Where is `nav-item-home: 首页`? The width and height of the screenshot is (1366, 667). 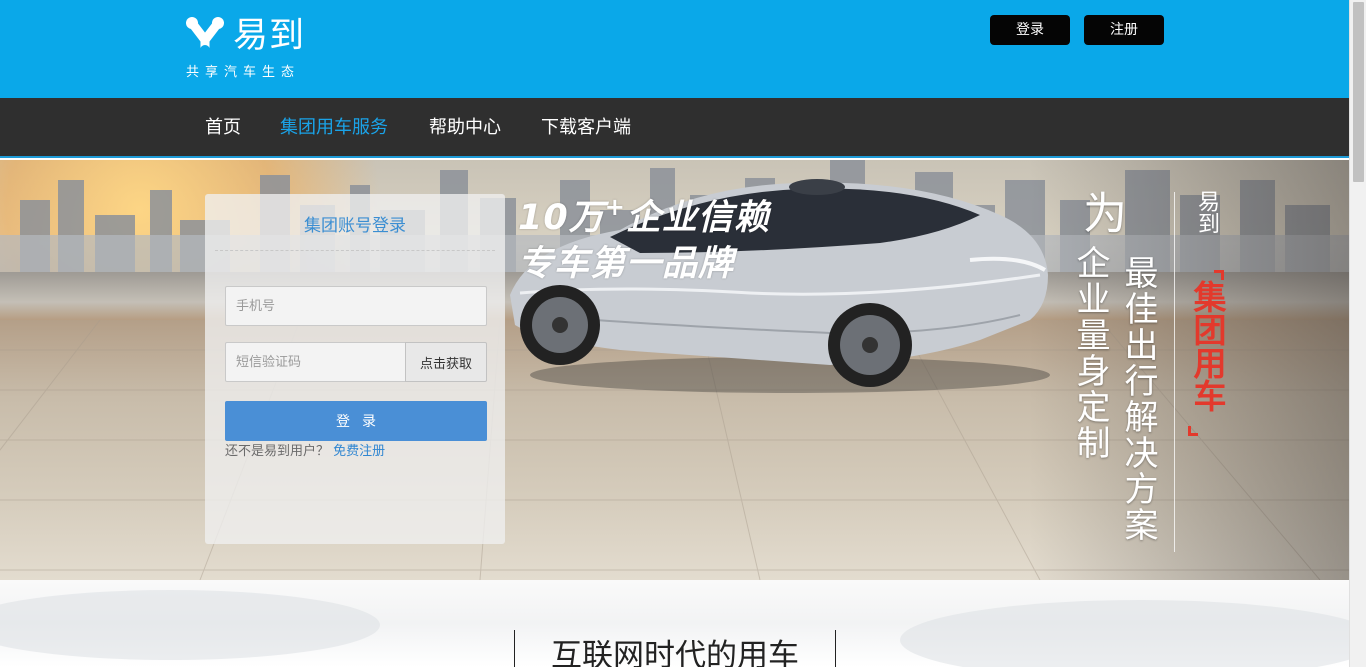
nav-item-home: 首页 is located at coordinates (223, 128).